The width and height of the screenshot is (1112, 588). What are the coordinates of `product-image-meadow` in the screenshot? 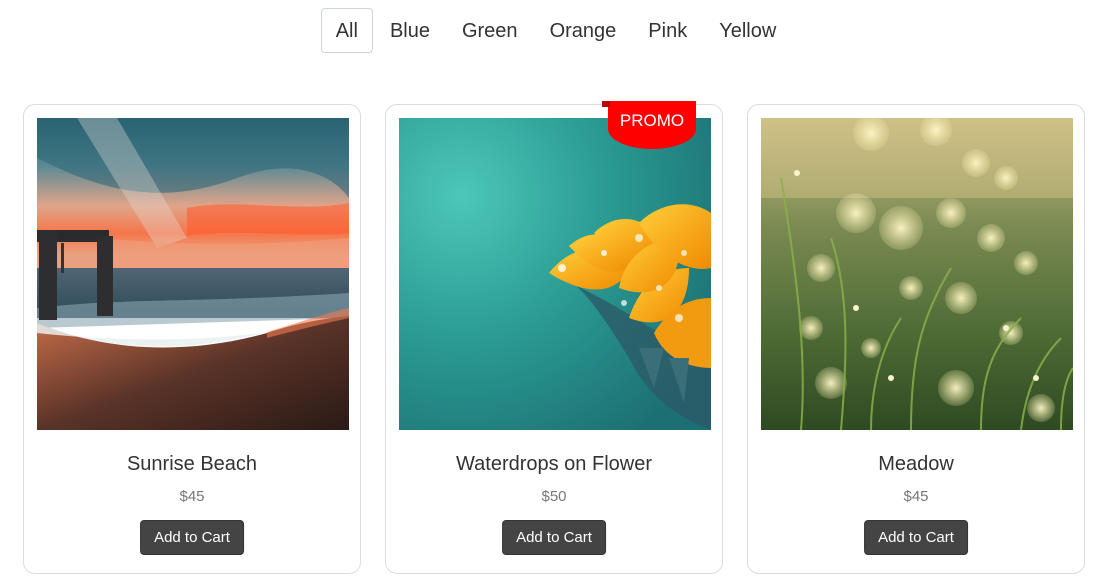 It's located at (917, 274).